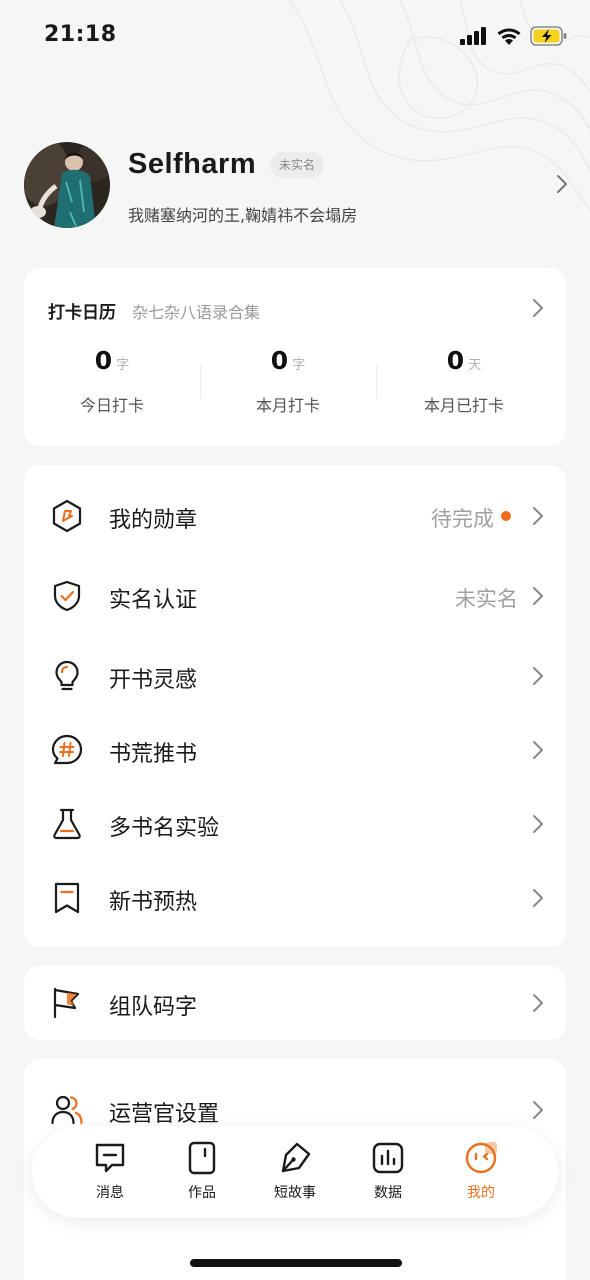 This screenshot has height=1280, width=590. Describe the element at coordinates (288, 381) in the screenshot. I see `stat-month: 0字 本月打卡` at that location.